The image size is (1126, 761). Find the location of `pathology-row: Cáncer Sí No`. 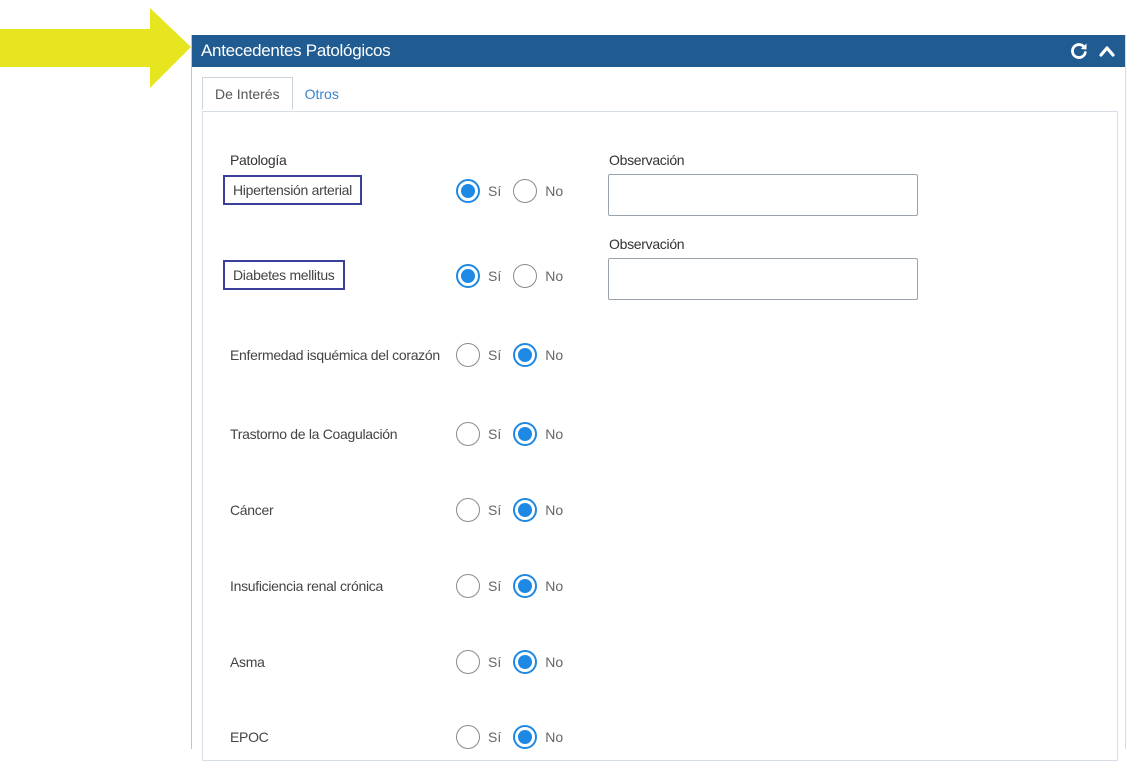

pathology-row: Cáncer Sí No is located at coordinates (660, 510).